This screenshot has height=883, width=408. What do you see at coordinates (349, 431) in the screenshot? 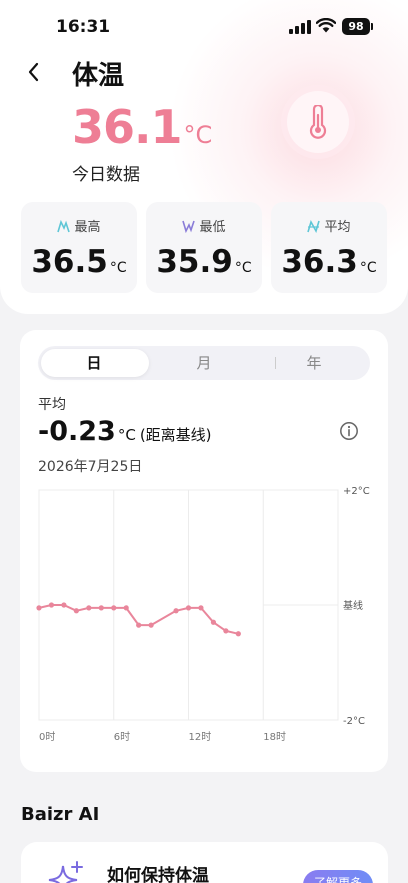
I see `info-icon` at bounding box center [349, 431].